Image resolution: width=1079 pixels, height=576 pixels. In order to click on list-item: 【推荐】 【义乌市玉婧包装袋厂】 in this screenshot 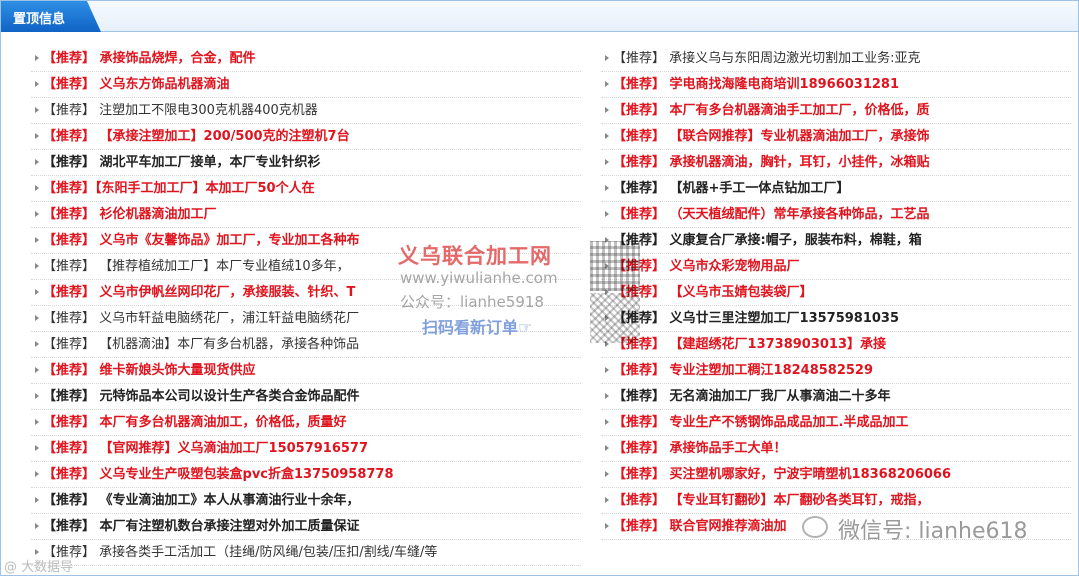, I will do `click(836, 293)`.